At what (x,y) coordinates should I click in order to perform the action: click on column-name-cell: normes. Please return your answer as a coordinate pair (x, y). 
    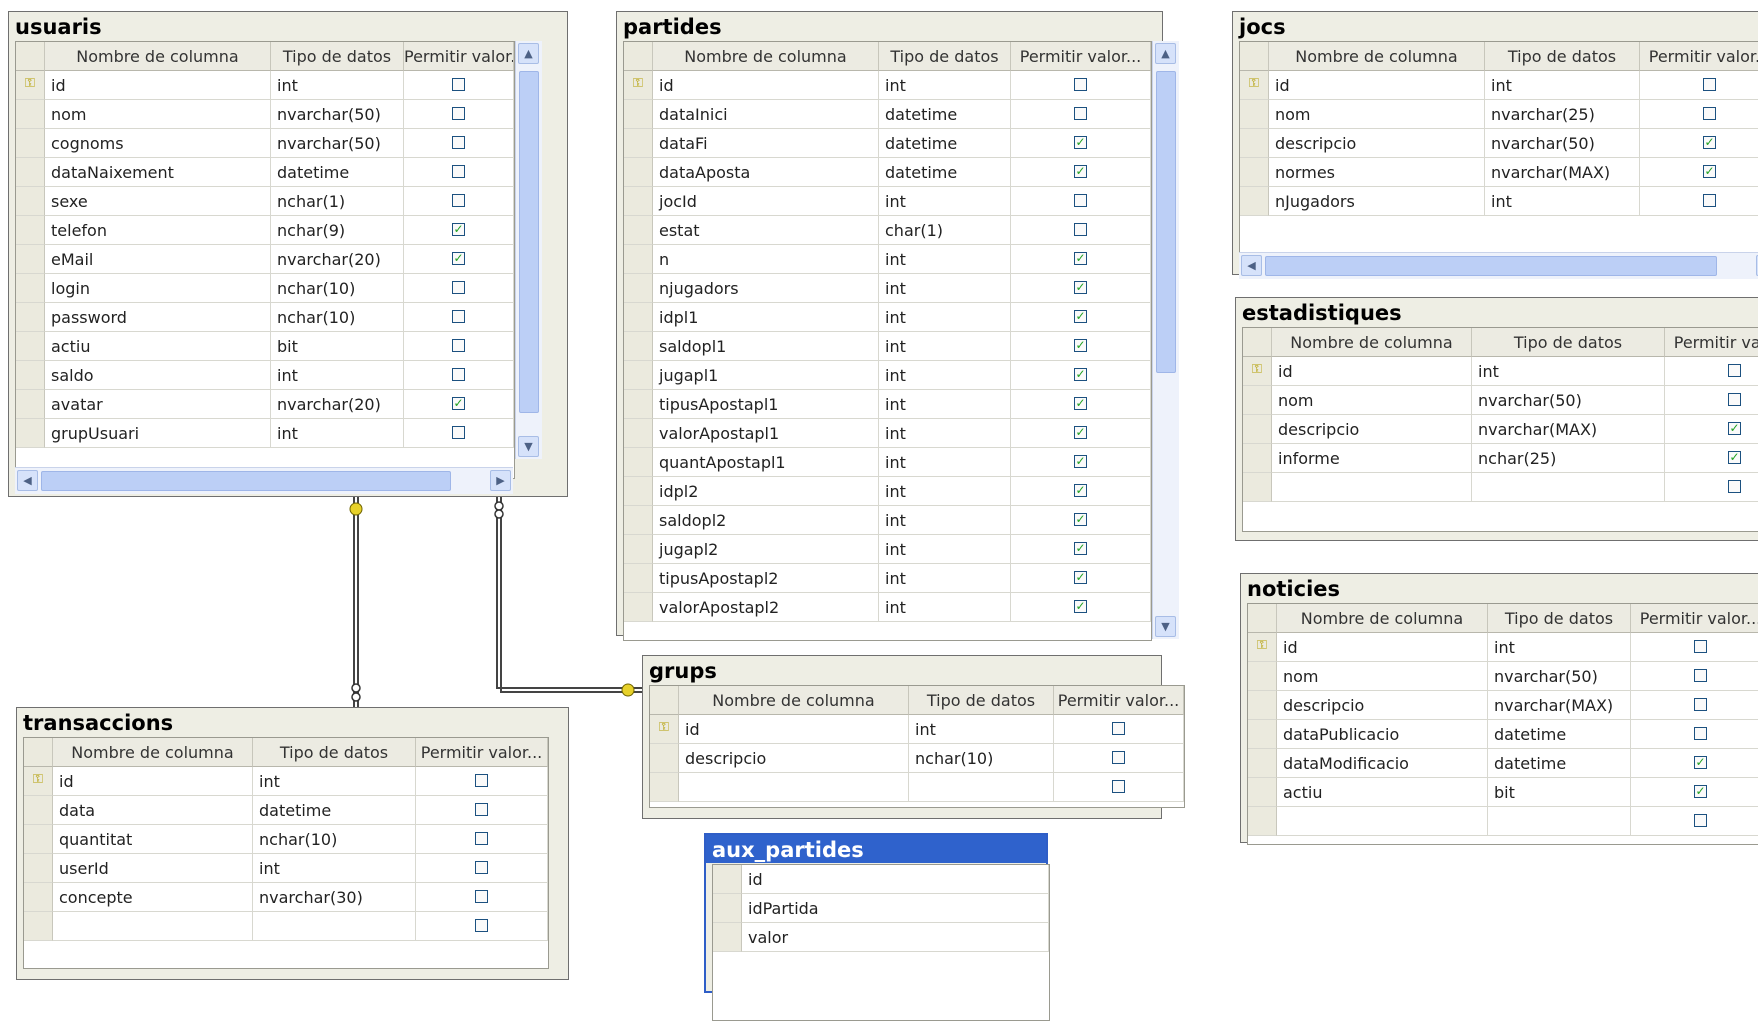
    Looking at the image, I should click on (1377, 172).